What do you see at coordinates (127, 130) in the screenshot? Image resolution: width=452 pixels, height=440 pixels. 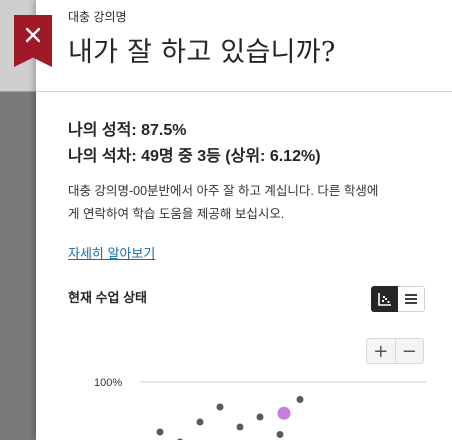 I see `my-score: 나의 성적: 87.5%` at bounding box center [127, 130].